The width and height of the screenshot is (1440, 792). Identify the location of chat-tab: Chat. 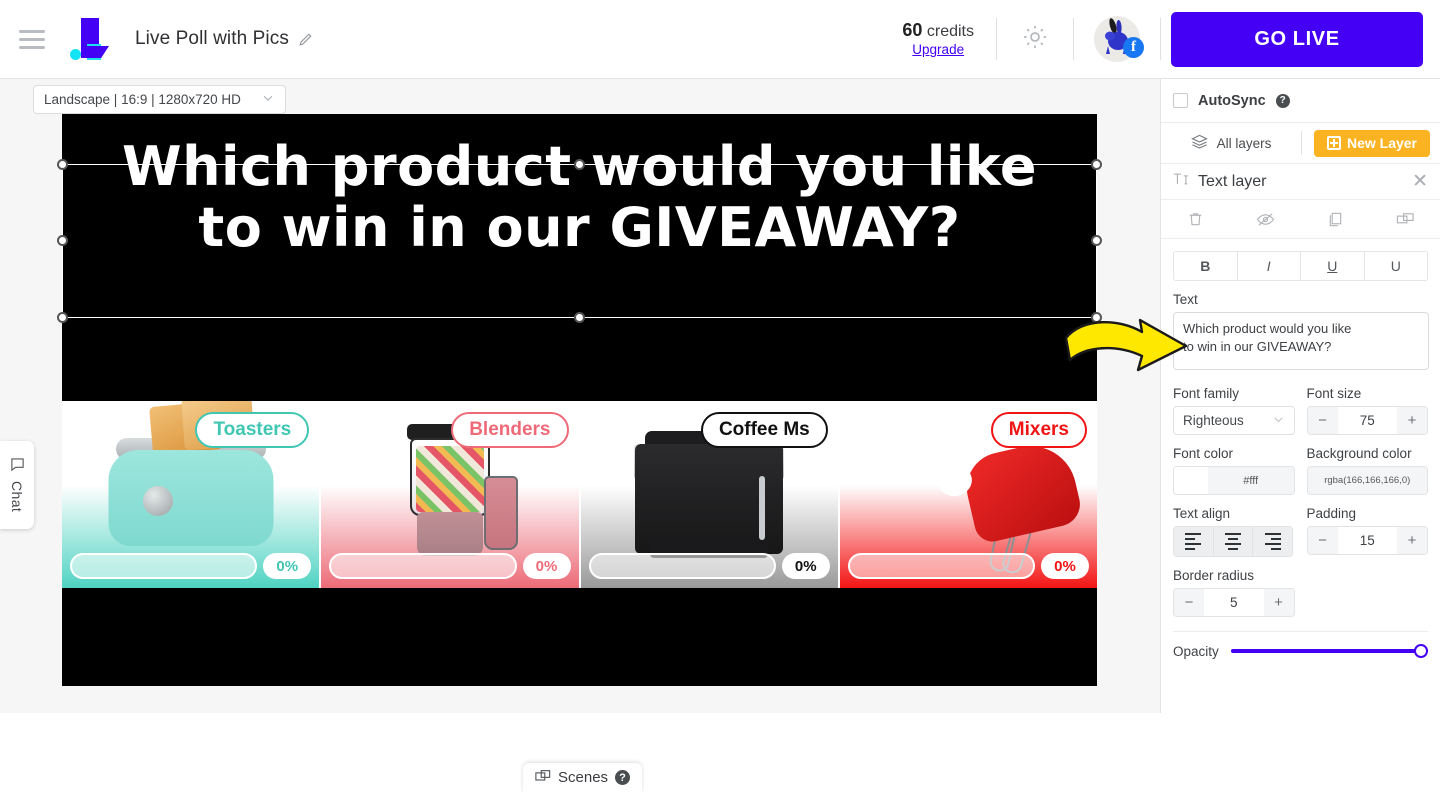
(17, 485).